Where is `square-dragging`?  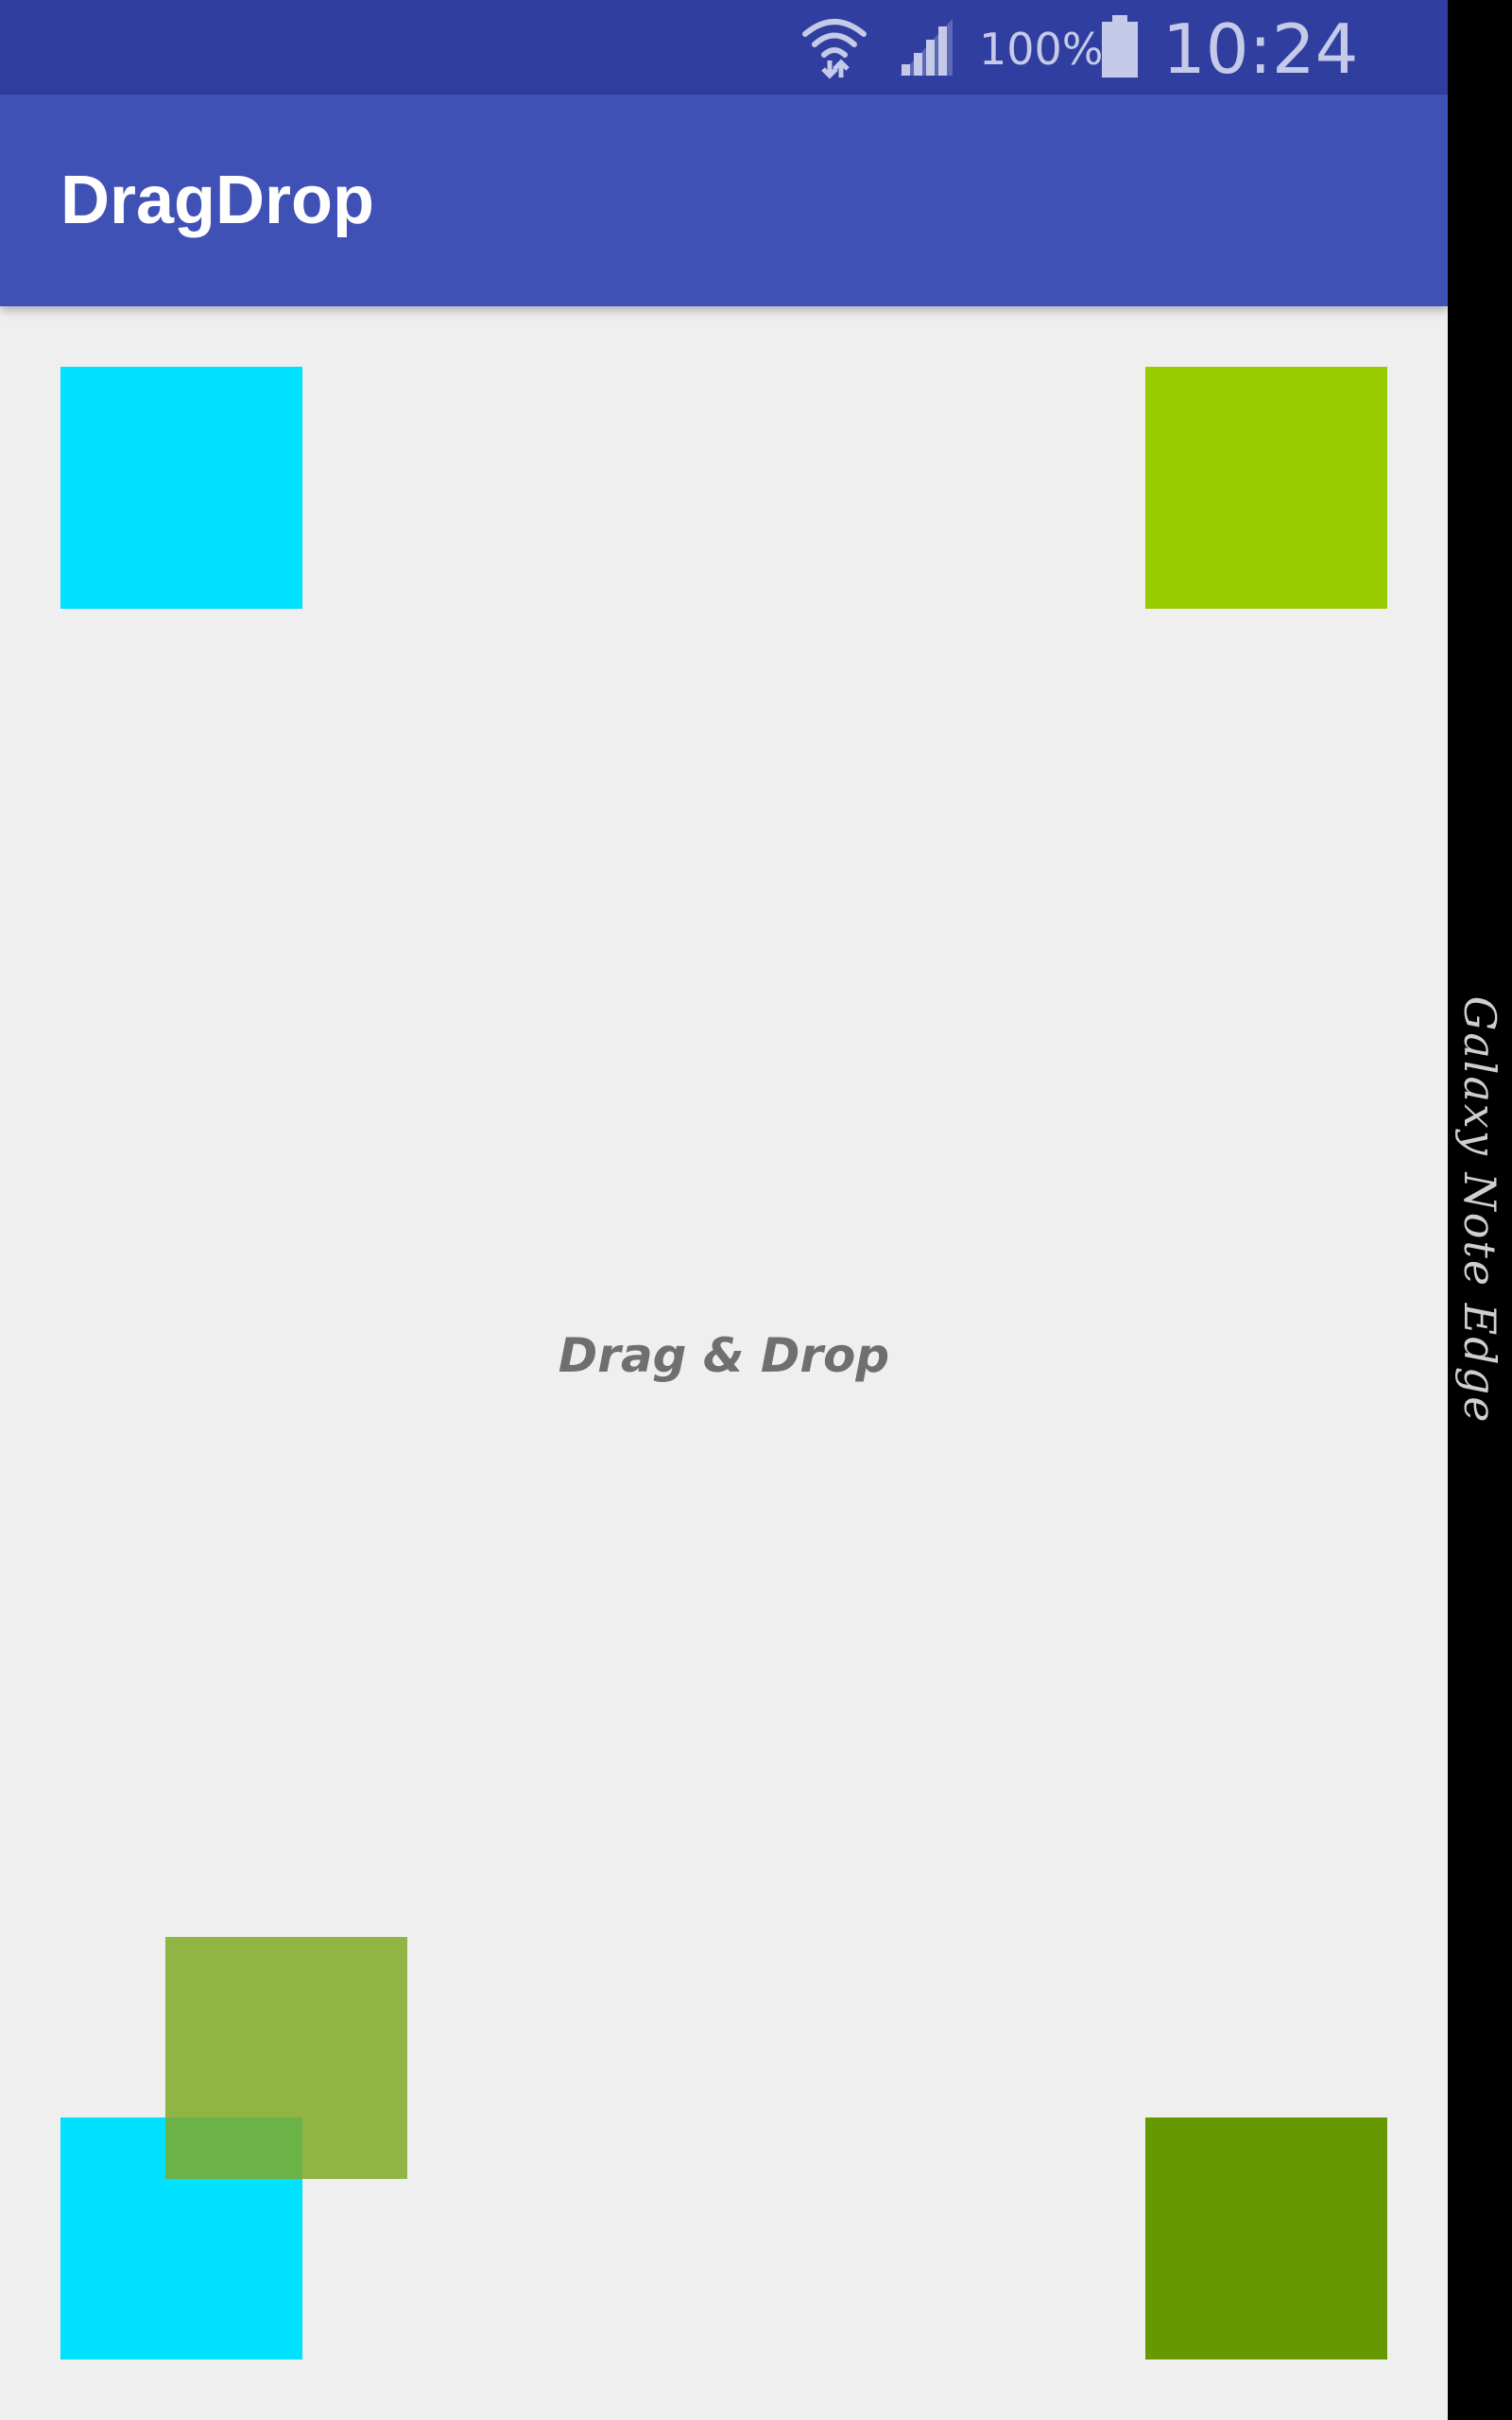 square-dragging is located at coordinates (286, 2058).